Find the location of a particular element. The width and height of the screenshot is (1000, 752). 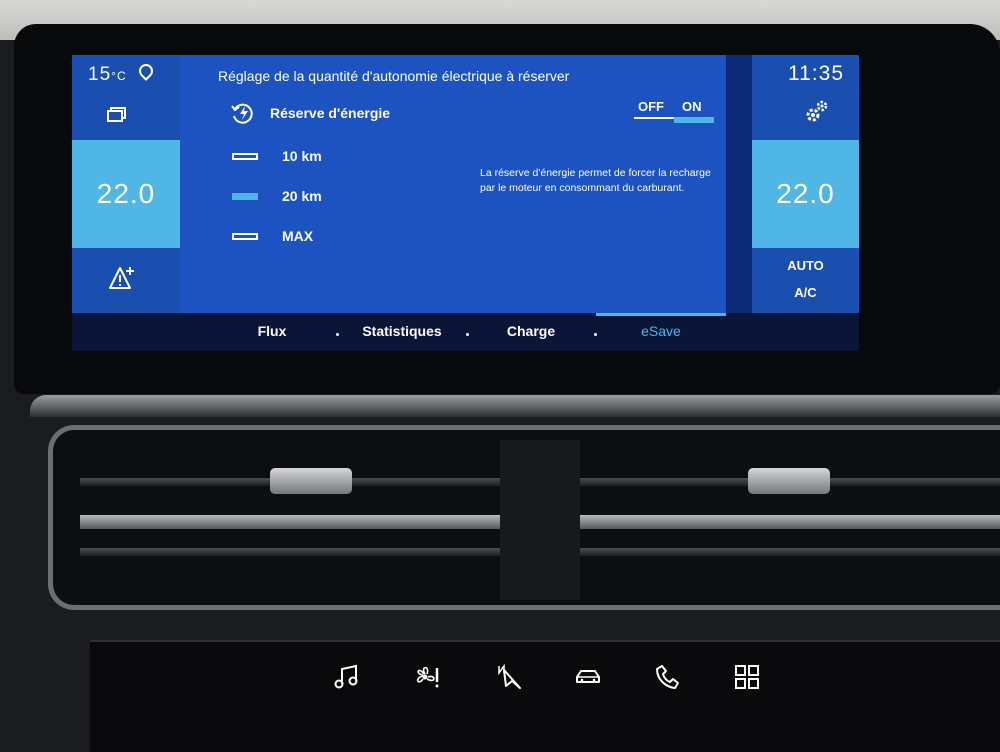

option-label: 10 km is located at coordinates (302, 156).